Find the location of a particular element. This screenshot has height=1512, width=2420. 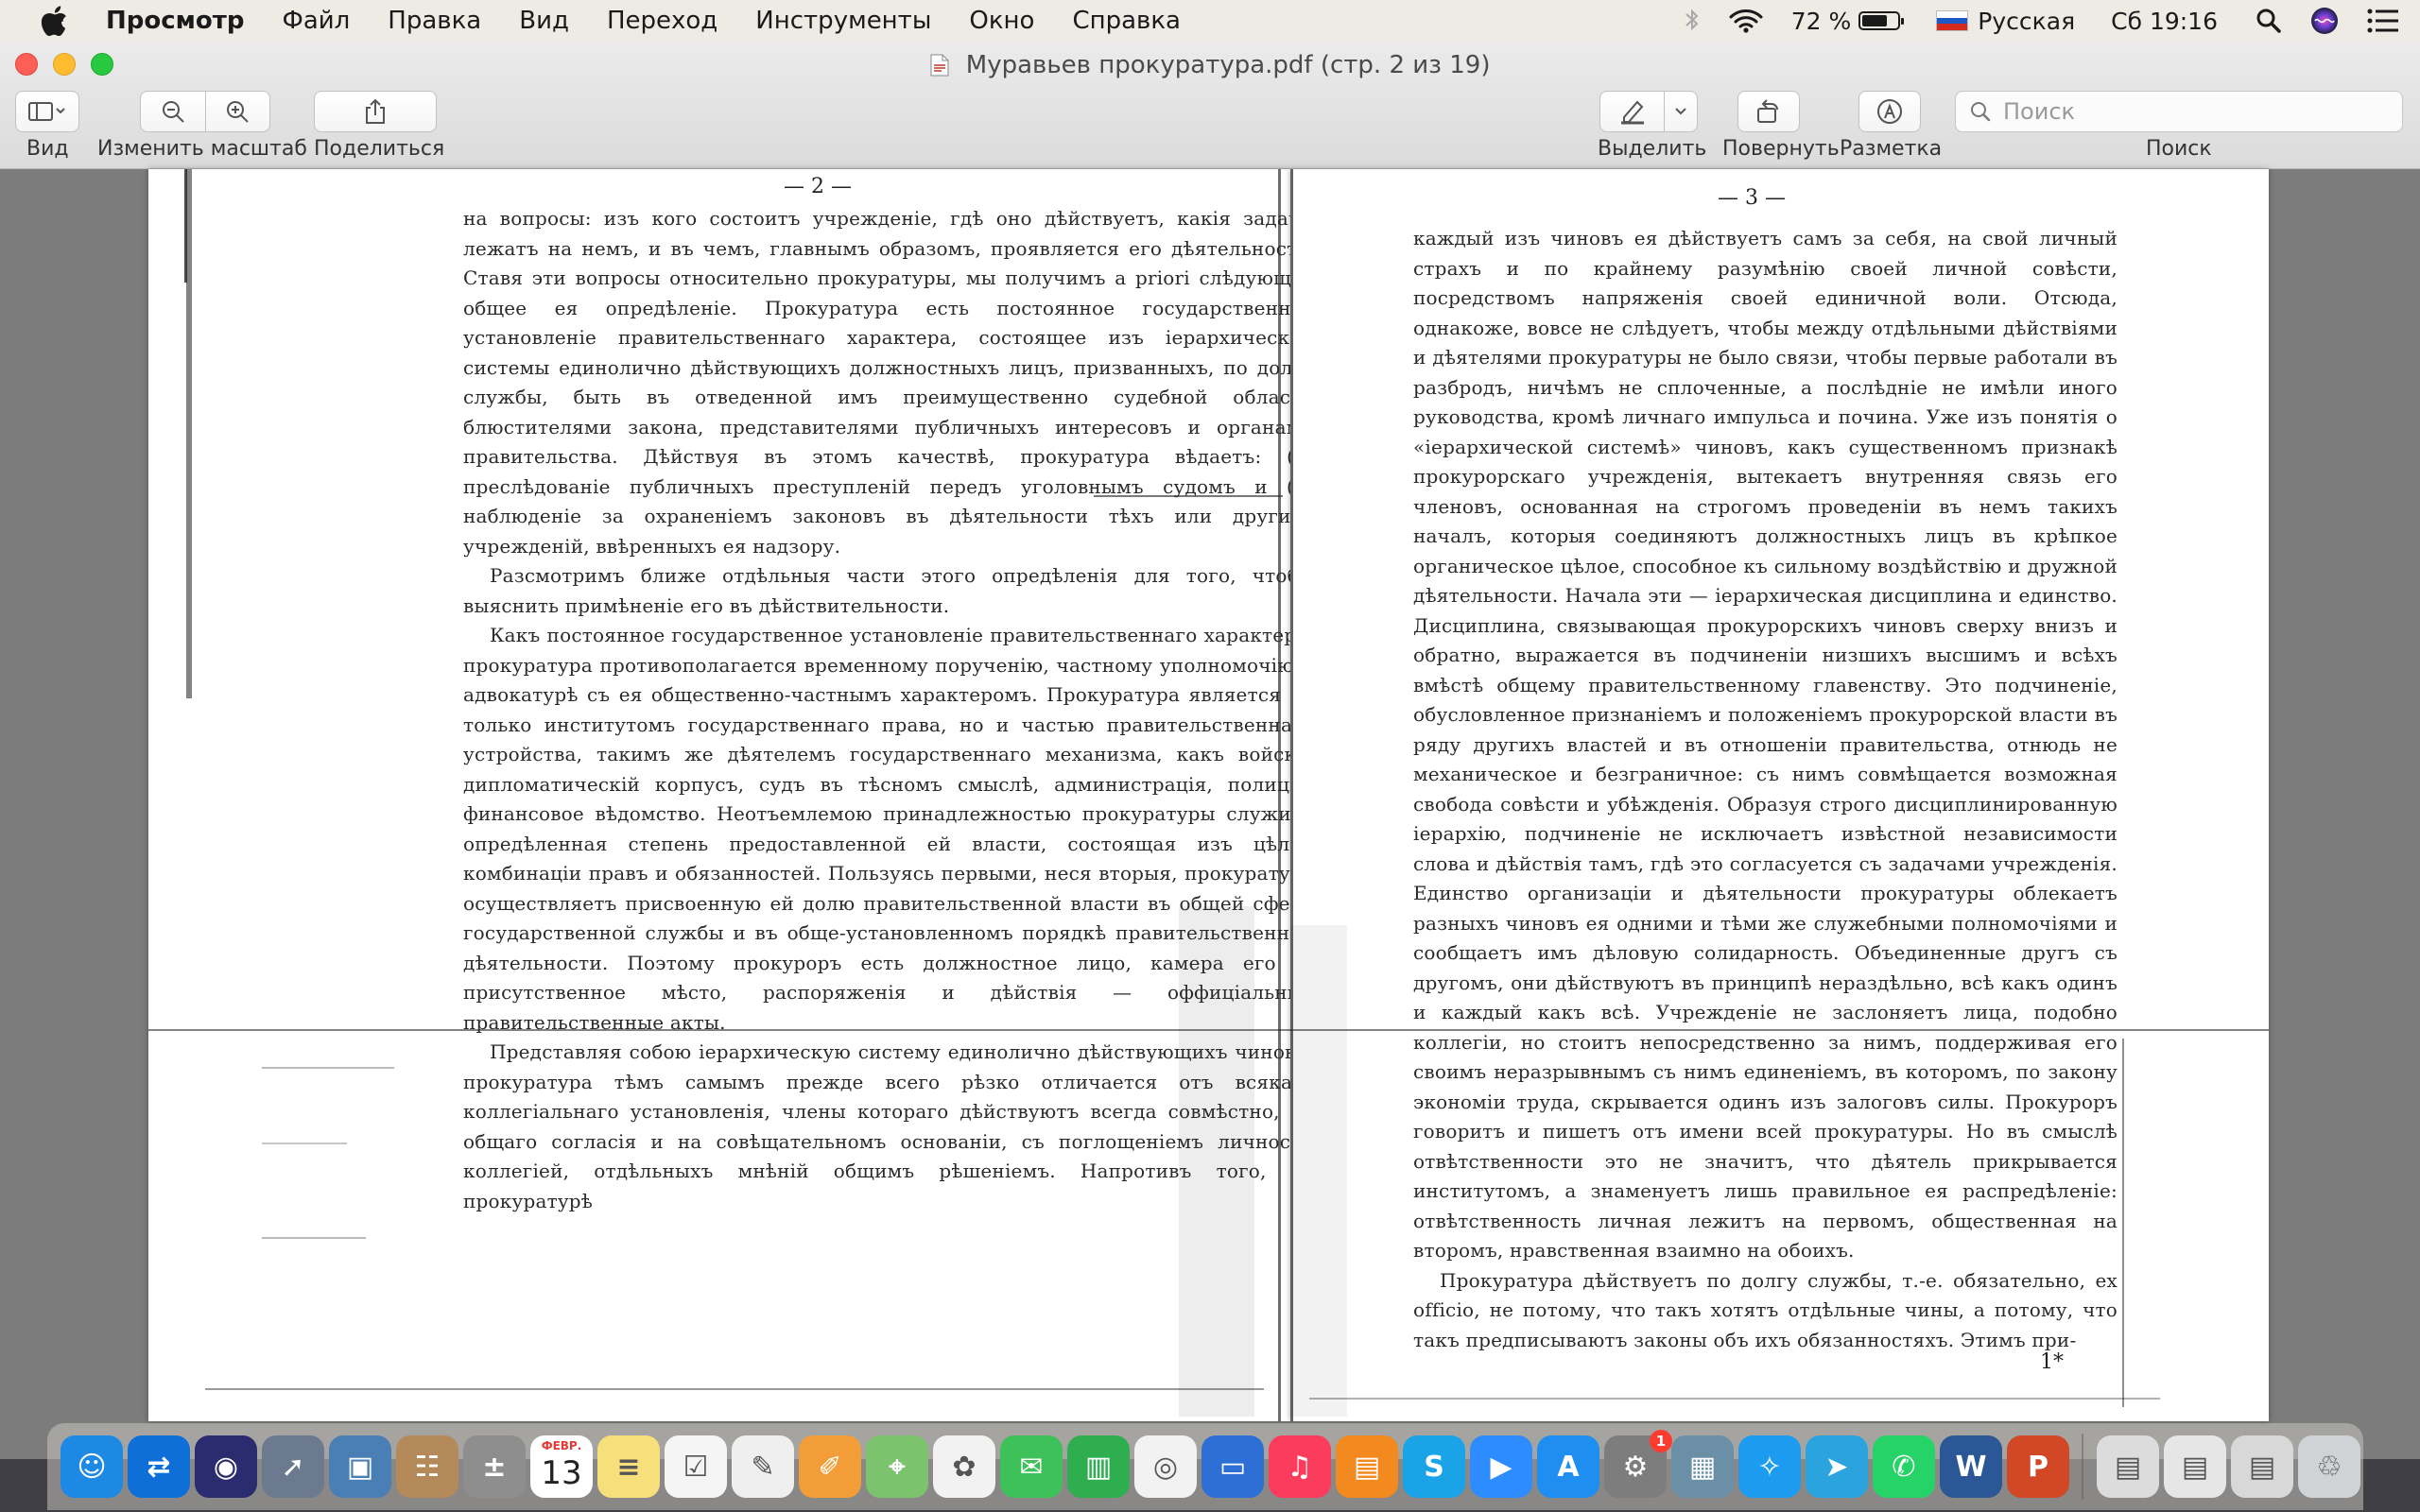

calculator-icon: ± is located at coordinates (494, 1466).